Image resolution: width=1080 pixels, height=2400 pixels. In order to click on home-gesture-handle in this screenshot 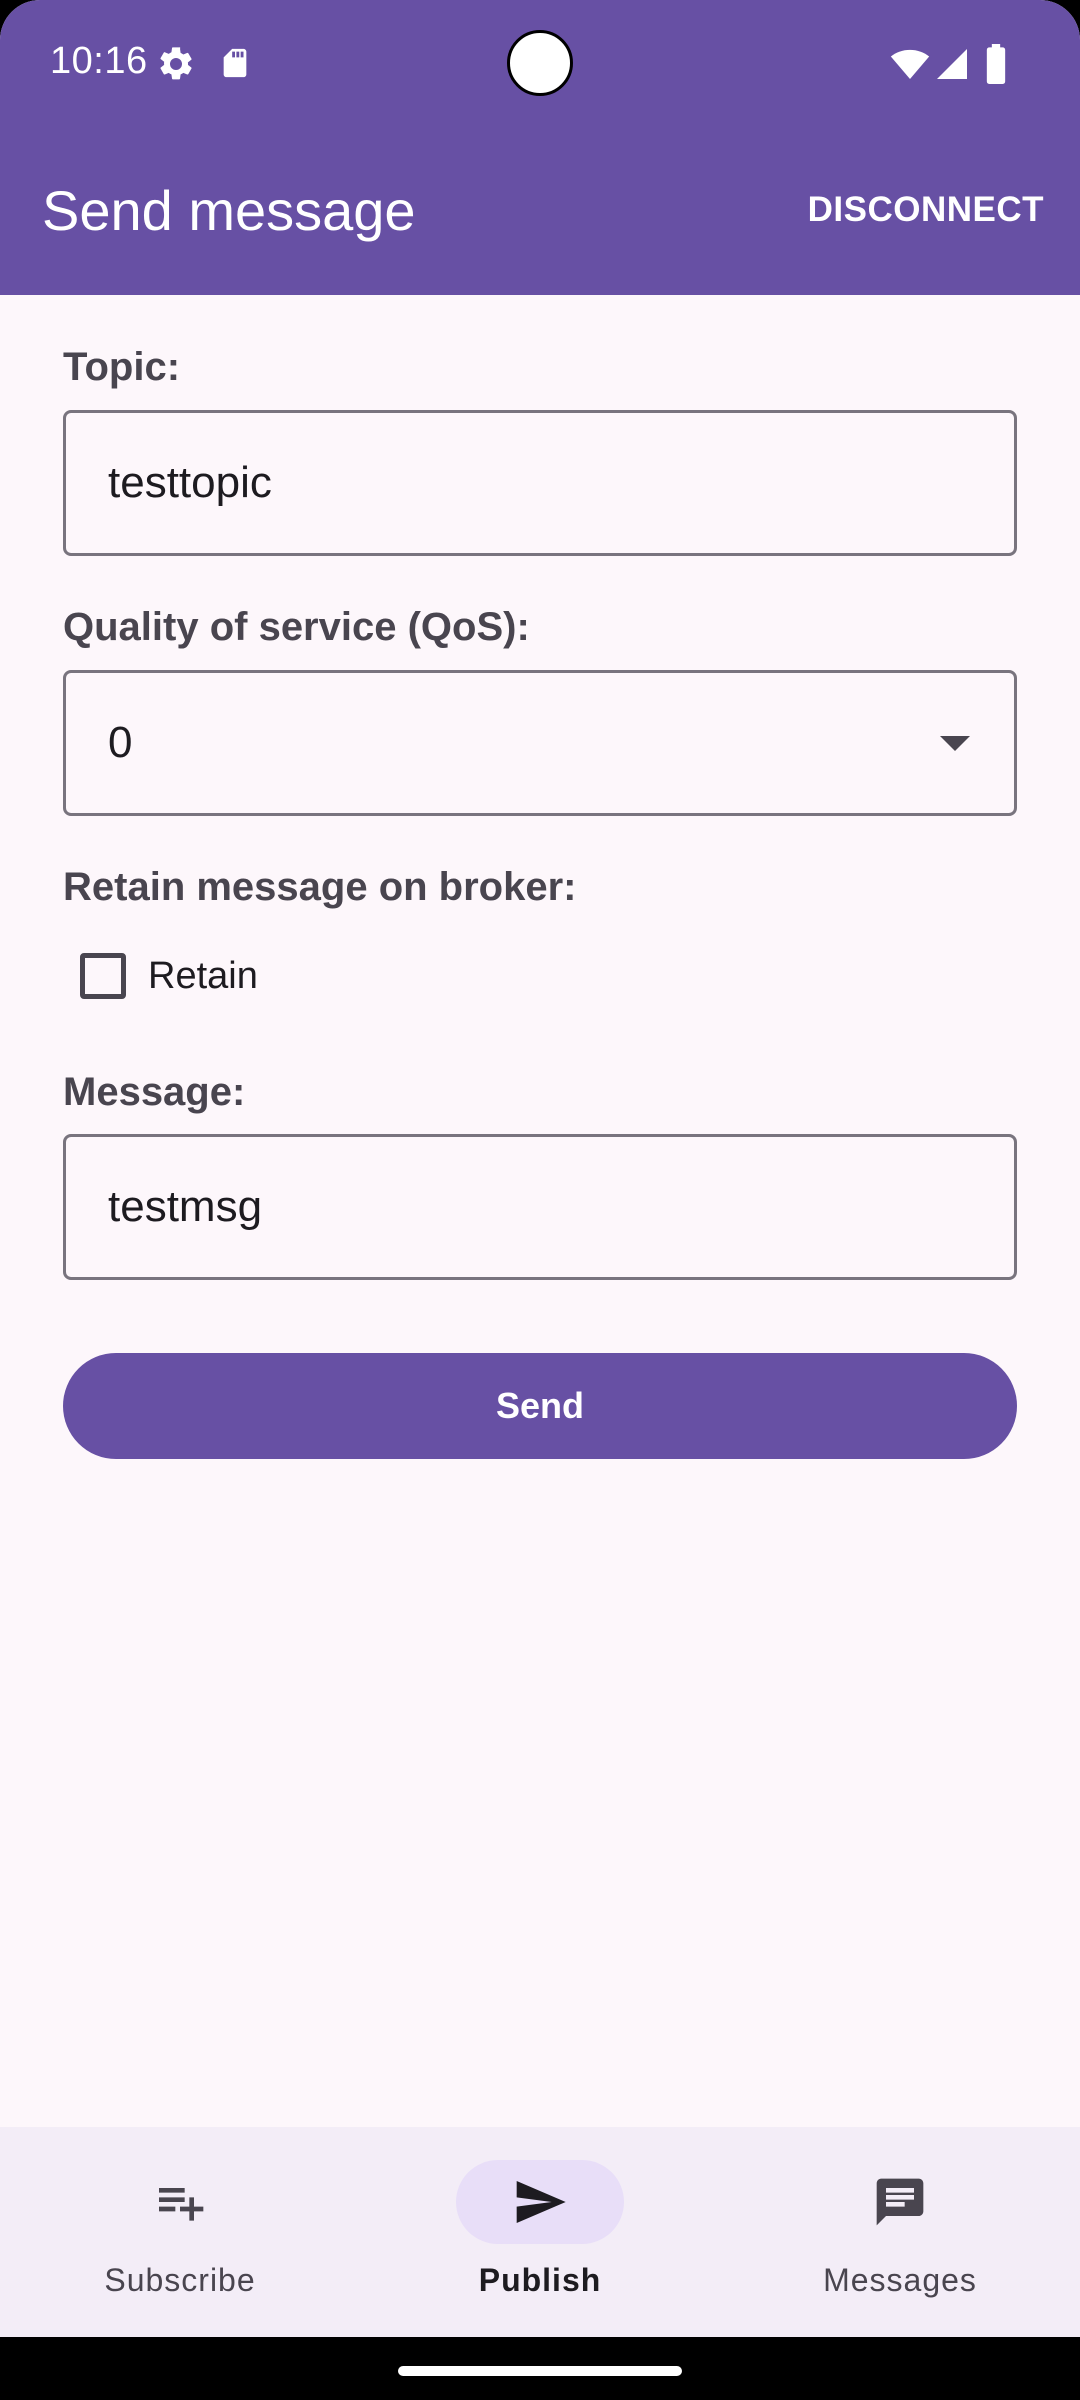, I will do `click(540, 2371)`.